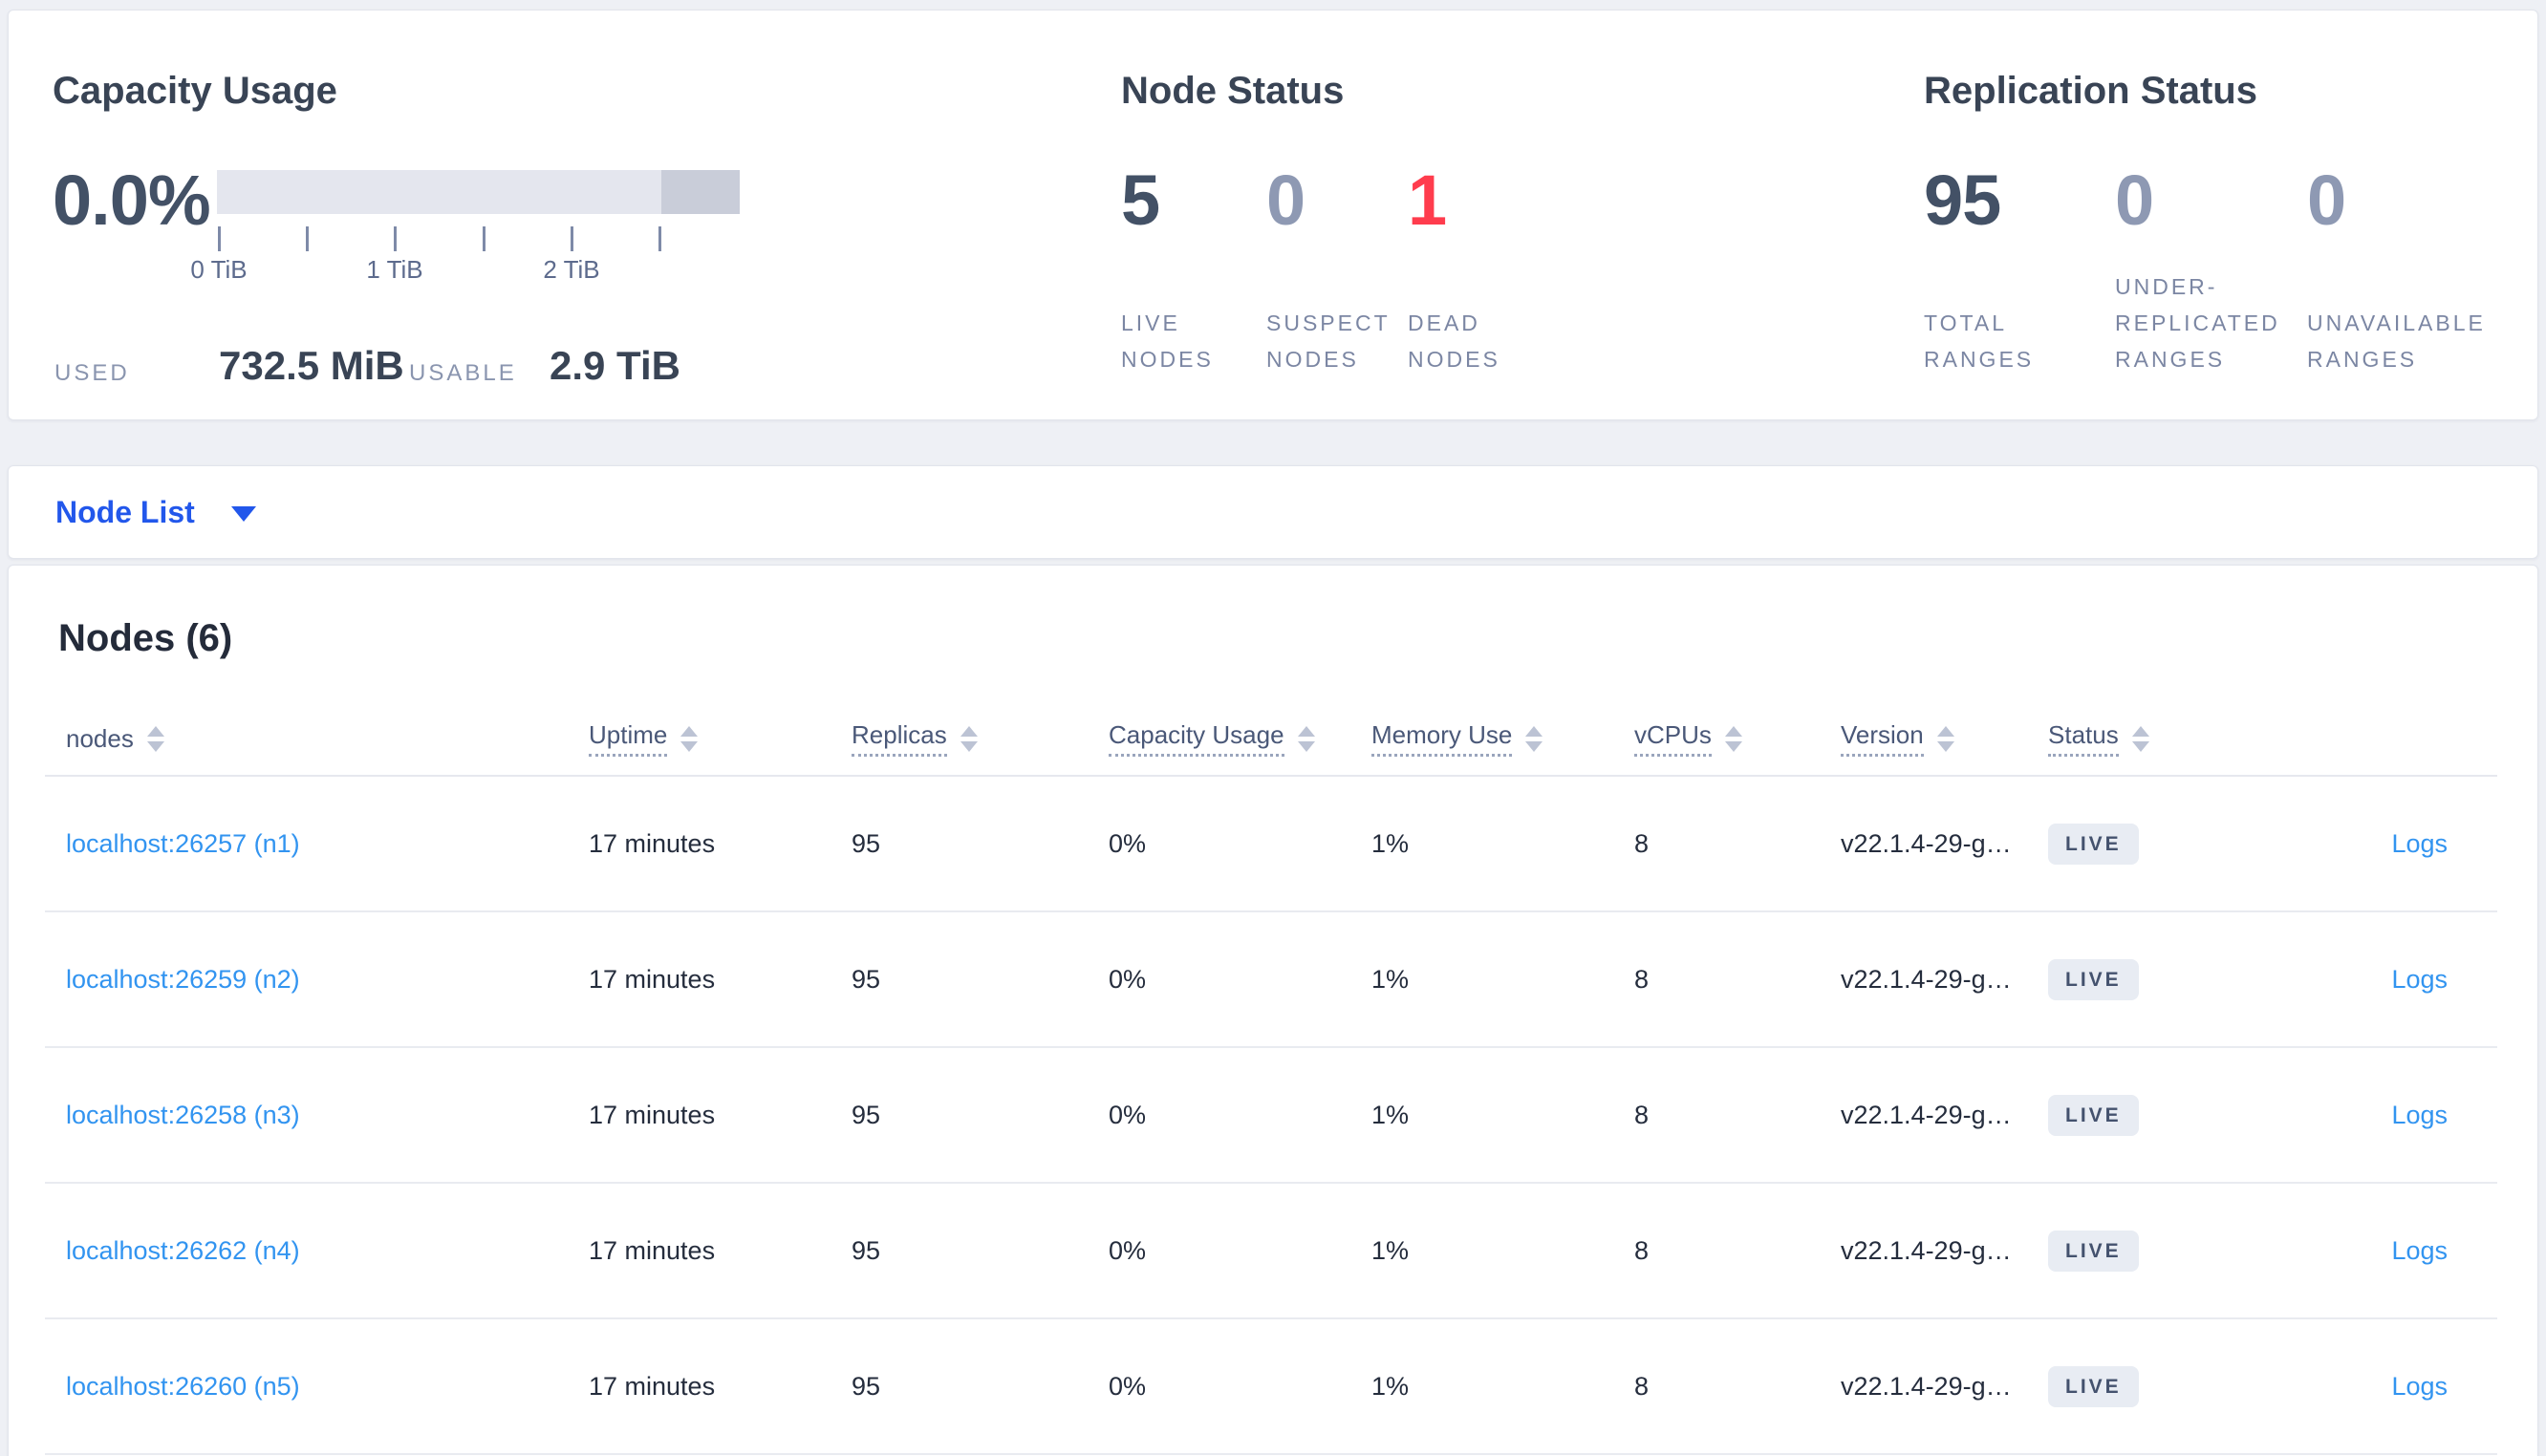  What do you see at coordinates (2396, 341) in the screenshot?
I see `unavailable-ranges-label: UNAVAILABLE RANGES` at bounding box center [2396, 341].